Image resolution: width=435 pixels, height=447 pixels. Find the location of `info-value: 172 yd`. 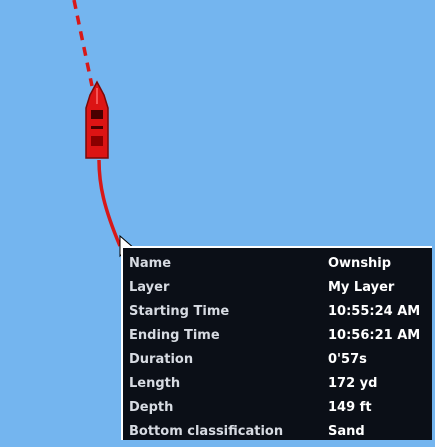

info-value: 172 yd is located at coordinates (353, 383).